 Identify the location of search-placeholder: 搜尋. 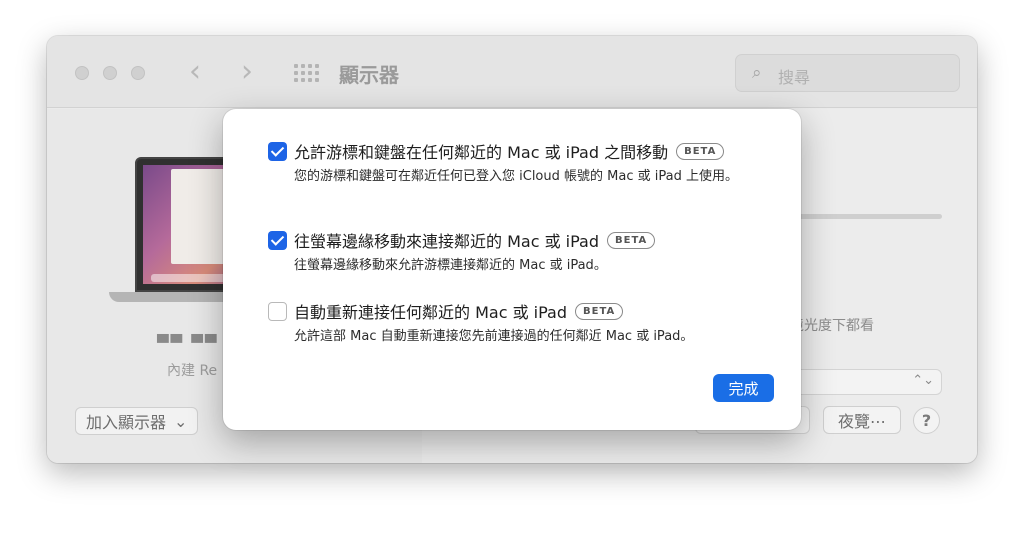
(794, 77).